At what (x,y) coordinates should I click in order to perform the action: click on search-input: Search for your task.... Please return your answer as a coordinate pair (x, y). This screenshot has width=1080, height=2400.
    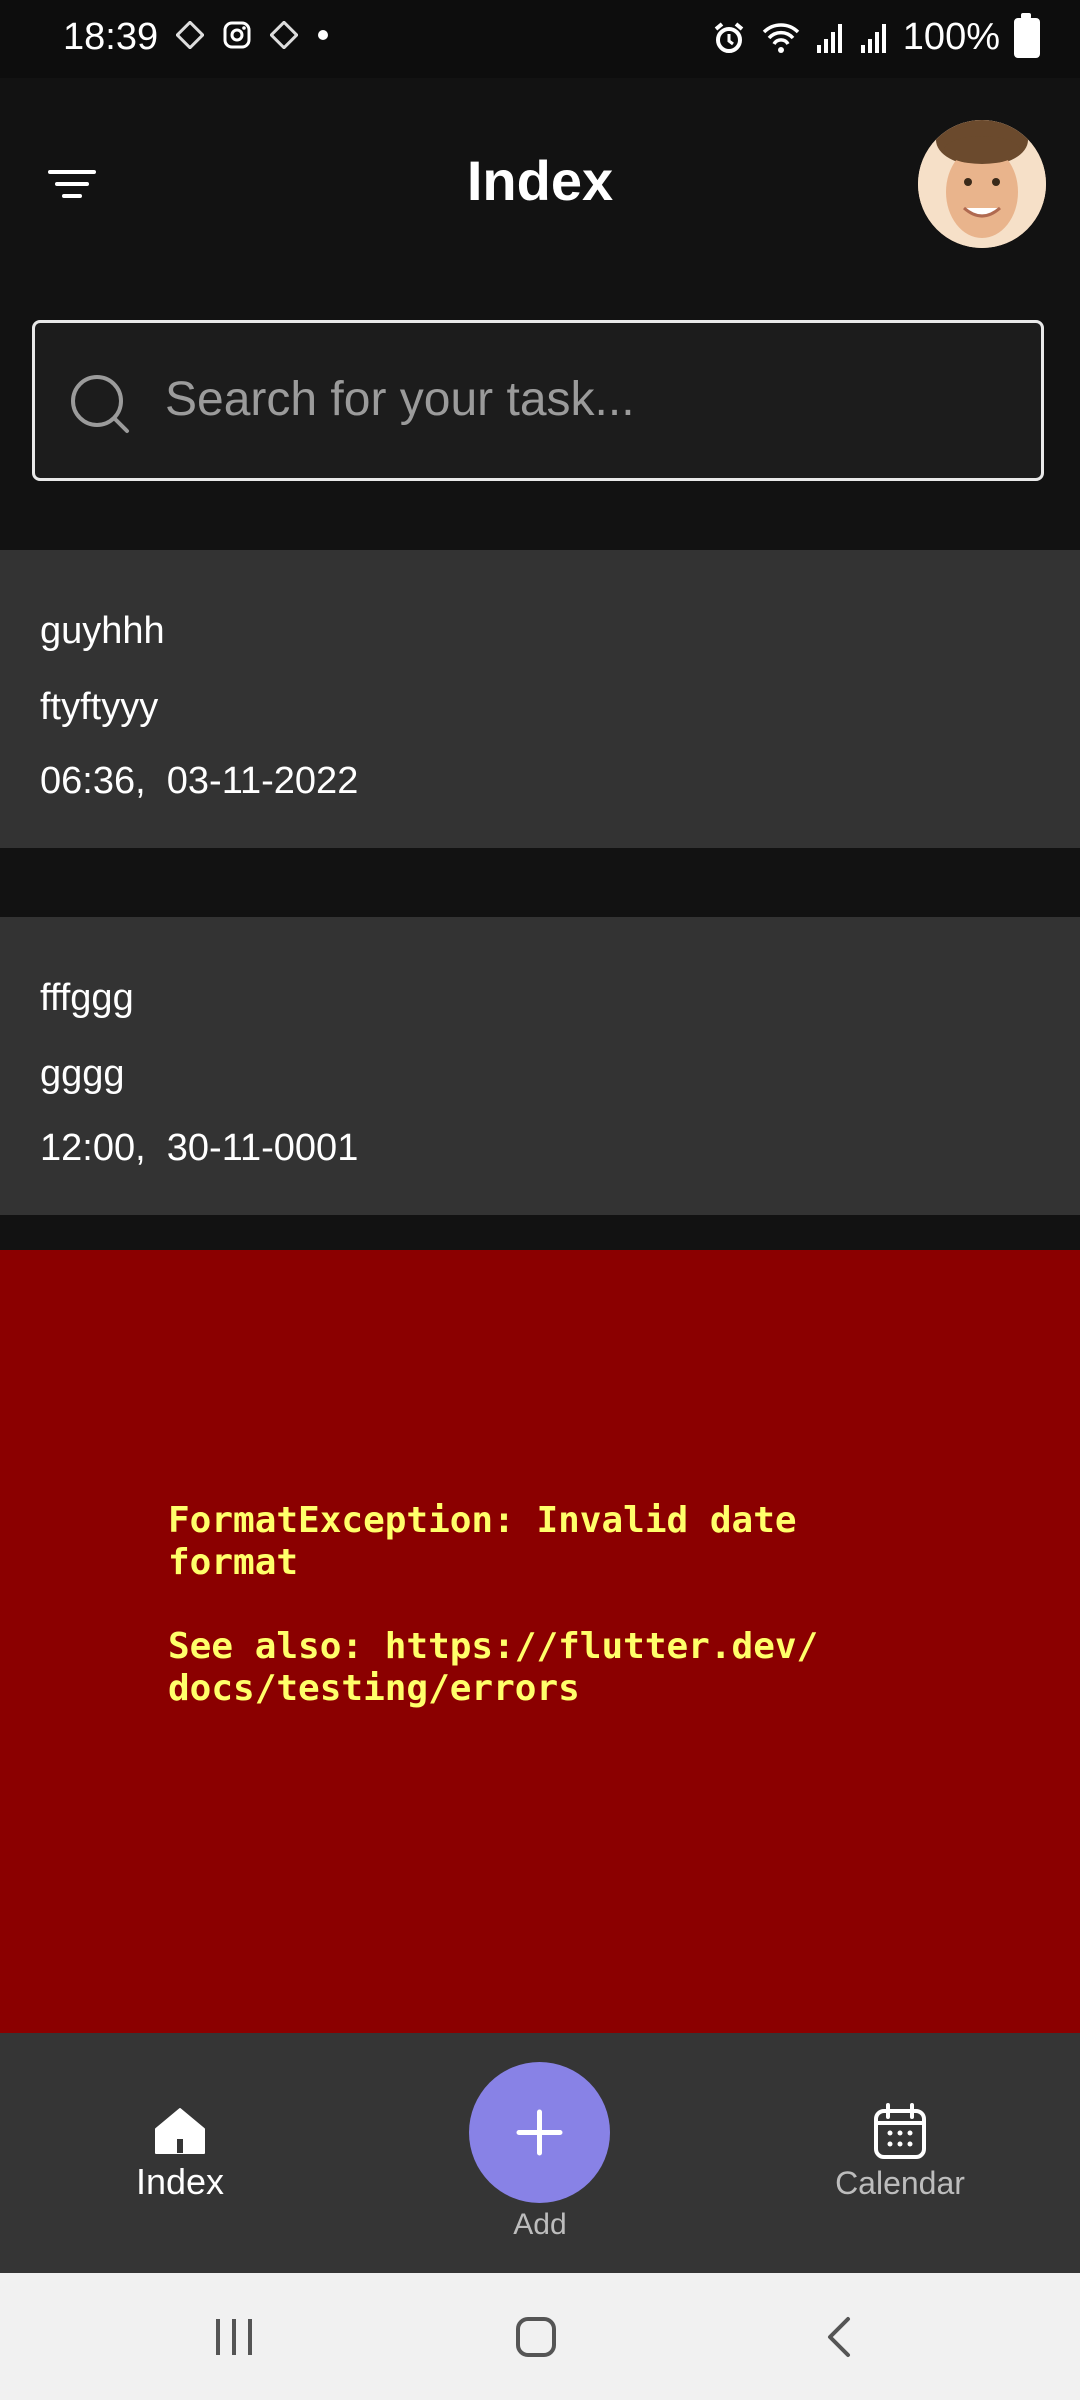
    Looking at the image, I should click on (538, 400).